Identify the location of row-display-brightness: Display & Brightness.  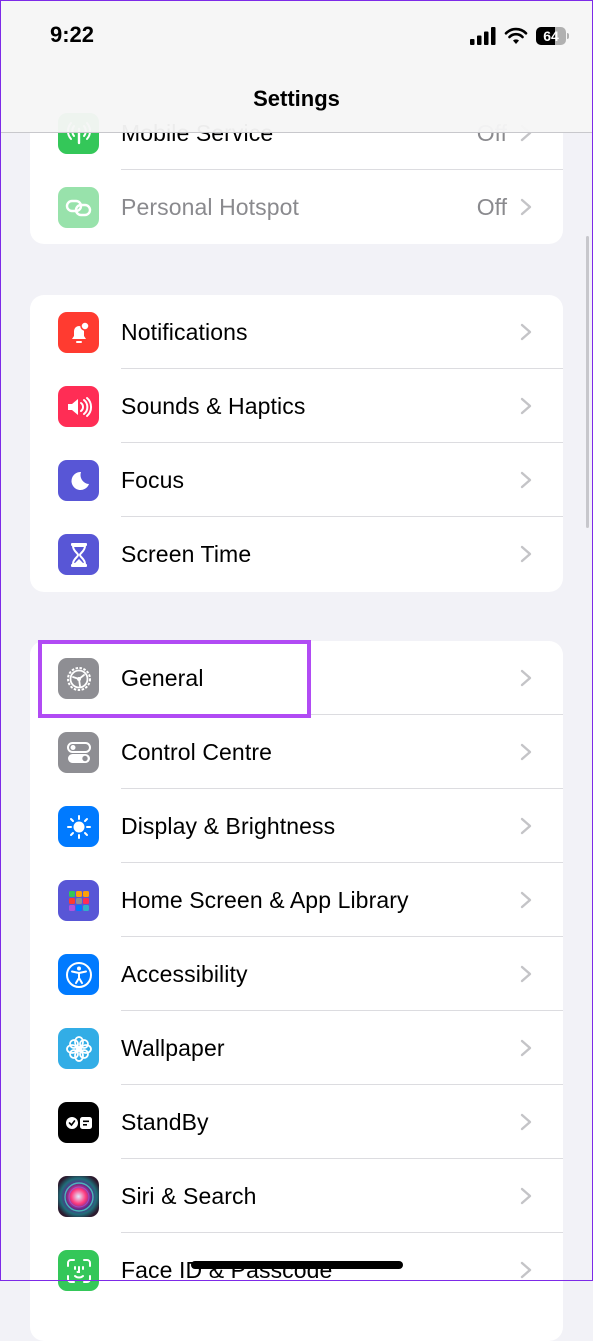
(296, 826).